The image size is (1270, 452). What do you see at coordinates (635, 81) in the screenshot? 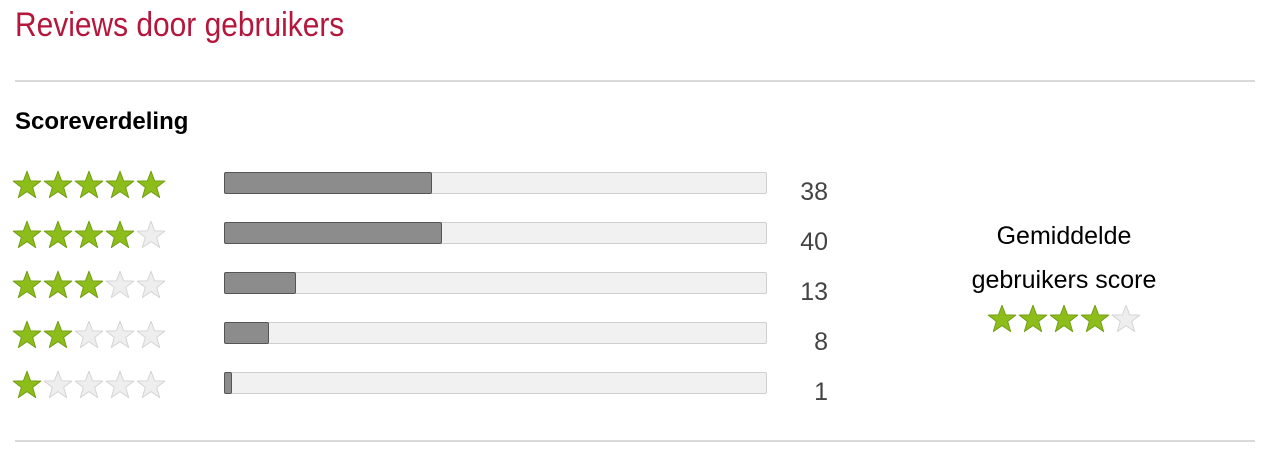
I see `top-divider` at bounding box center [635, 81].